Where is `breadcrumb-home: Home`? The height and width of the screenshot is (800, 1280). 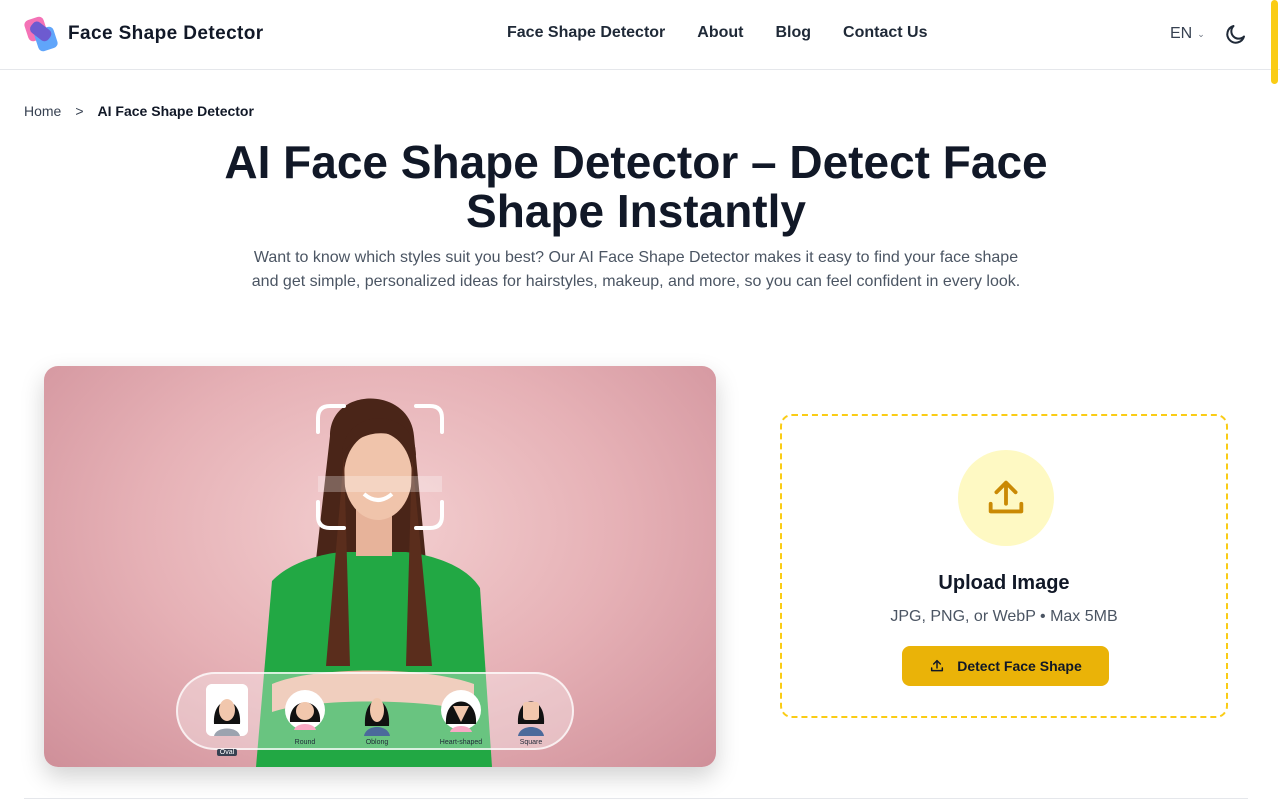
breadcrumb-home: Home is located at coordinates (42, 111).